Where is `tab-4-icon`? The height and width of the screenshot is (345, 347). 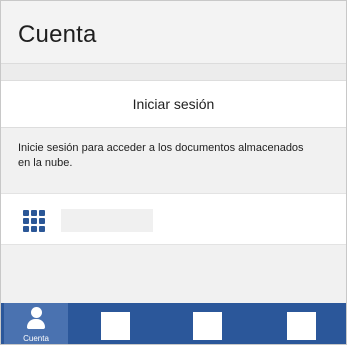 tab-4-icon is located at coordinates (301, 326).